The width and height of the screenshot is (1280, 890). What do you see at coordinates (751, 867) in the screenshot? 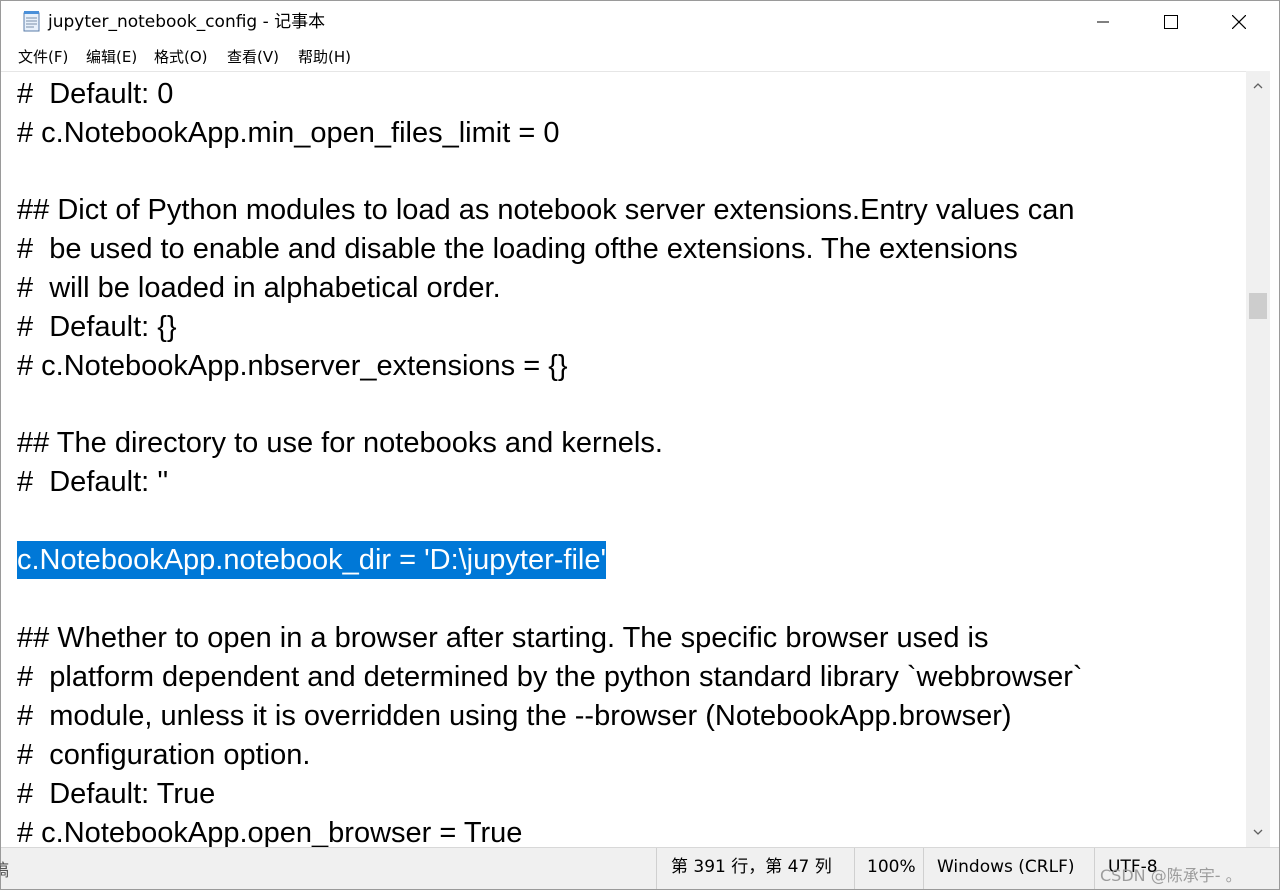
I see `cursor-position: 第 391 行，第 47 列` at bounding box center [751, 867].